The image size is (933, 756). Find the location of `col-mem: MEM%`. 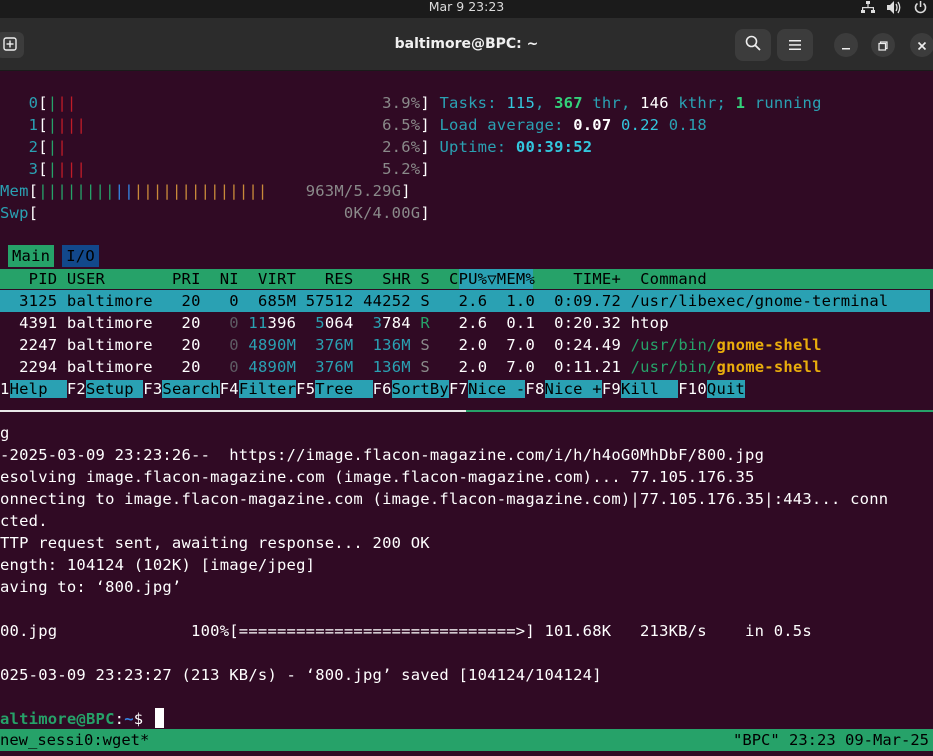

col-mem: MEM% is located at coordinates (516, 279).